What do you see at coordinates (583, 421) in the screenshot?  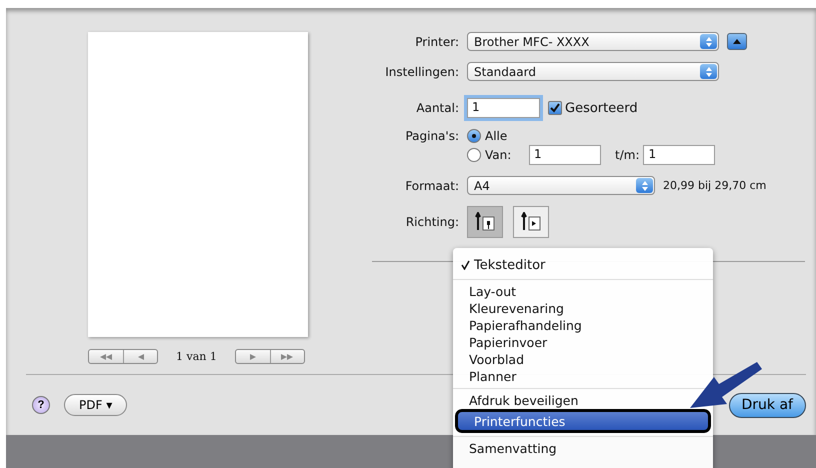 I see `menu-item: Printerfuncties` at bounding box center [583, 421].